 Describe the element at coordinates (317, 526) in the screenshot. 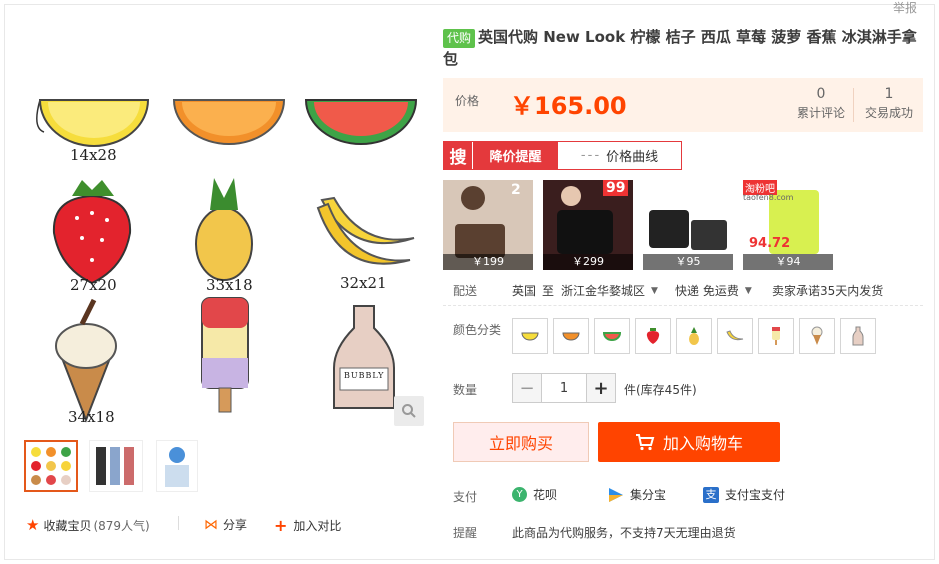

I see `compare-label: 加入对比` at that location.